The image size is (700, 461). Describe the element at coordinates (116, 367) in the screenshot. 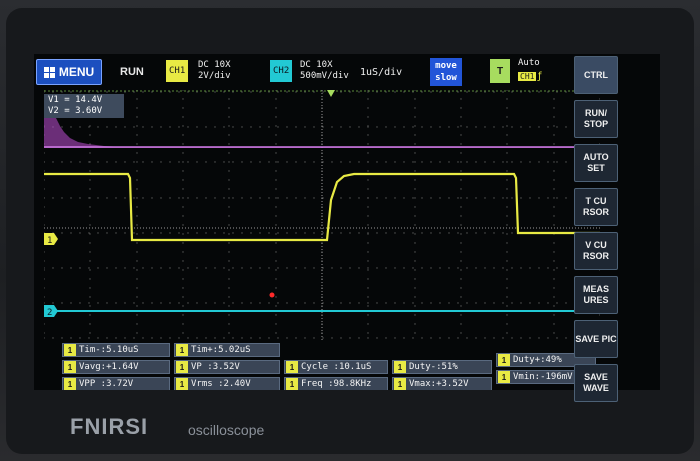

I see `measure-vavg: 1 Vavg: +1.64V` at that location.